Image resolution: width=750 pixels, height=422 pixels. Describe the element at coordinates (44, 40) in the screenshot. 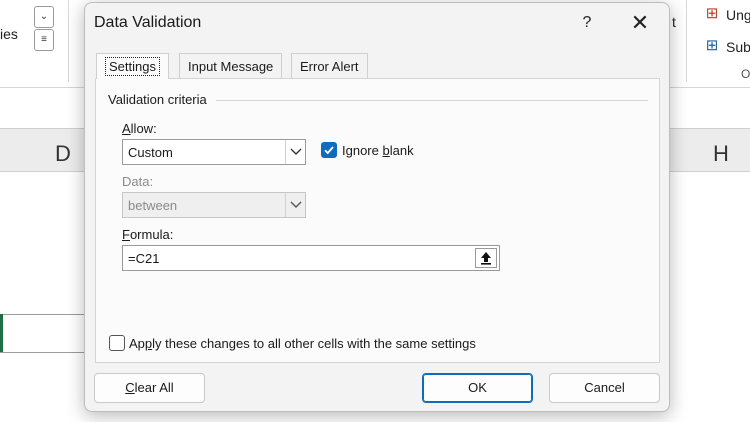

I see `ribbon-dropdown-more-icon: ≡` at that location.